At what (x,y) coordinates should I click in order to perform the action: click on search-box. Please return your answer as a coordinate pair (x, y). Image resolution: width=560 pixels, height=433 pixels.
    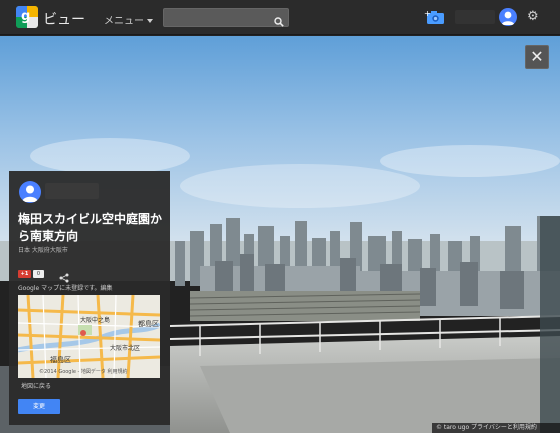
    Looking at the image, I should click on (226, 17).